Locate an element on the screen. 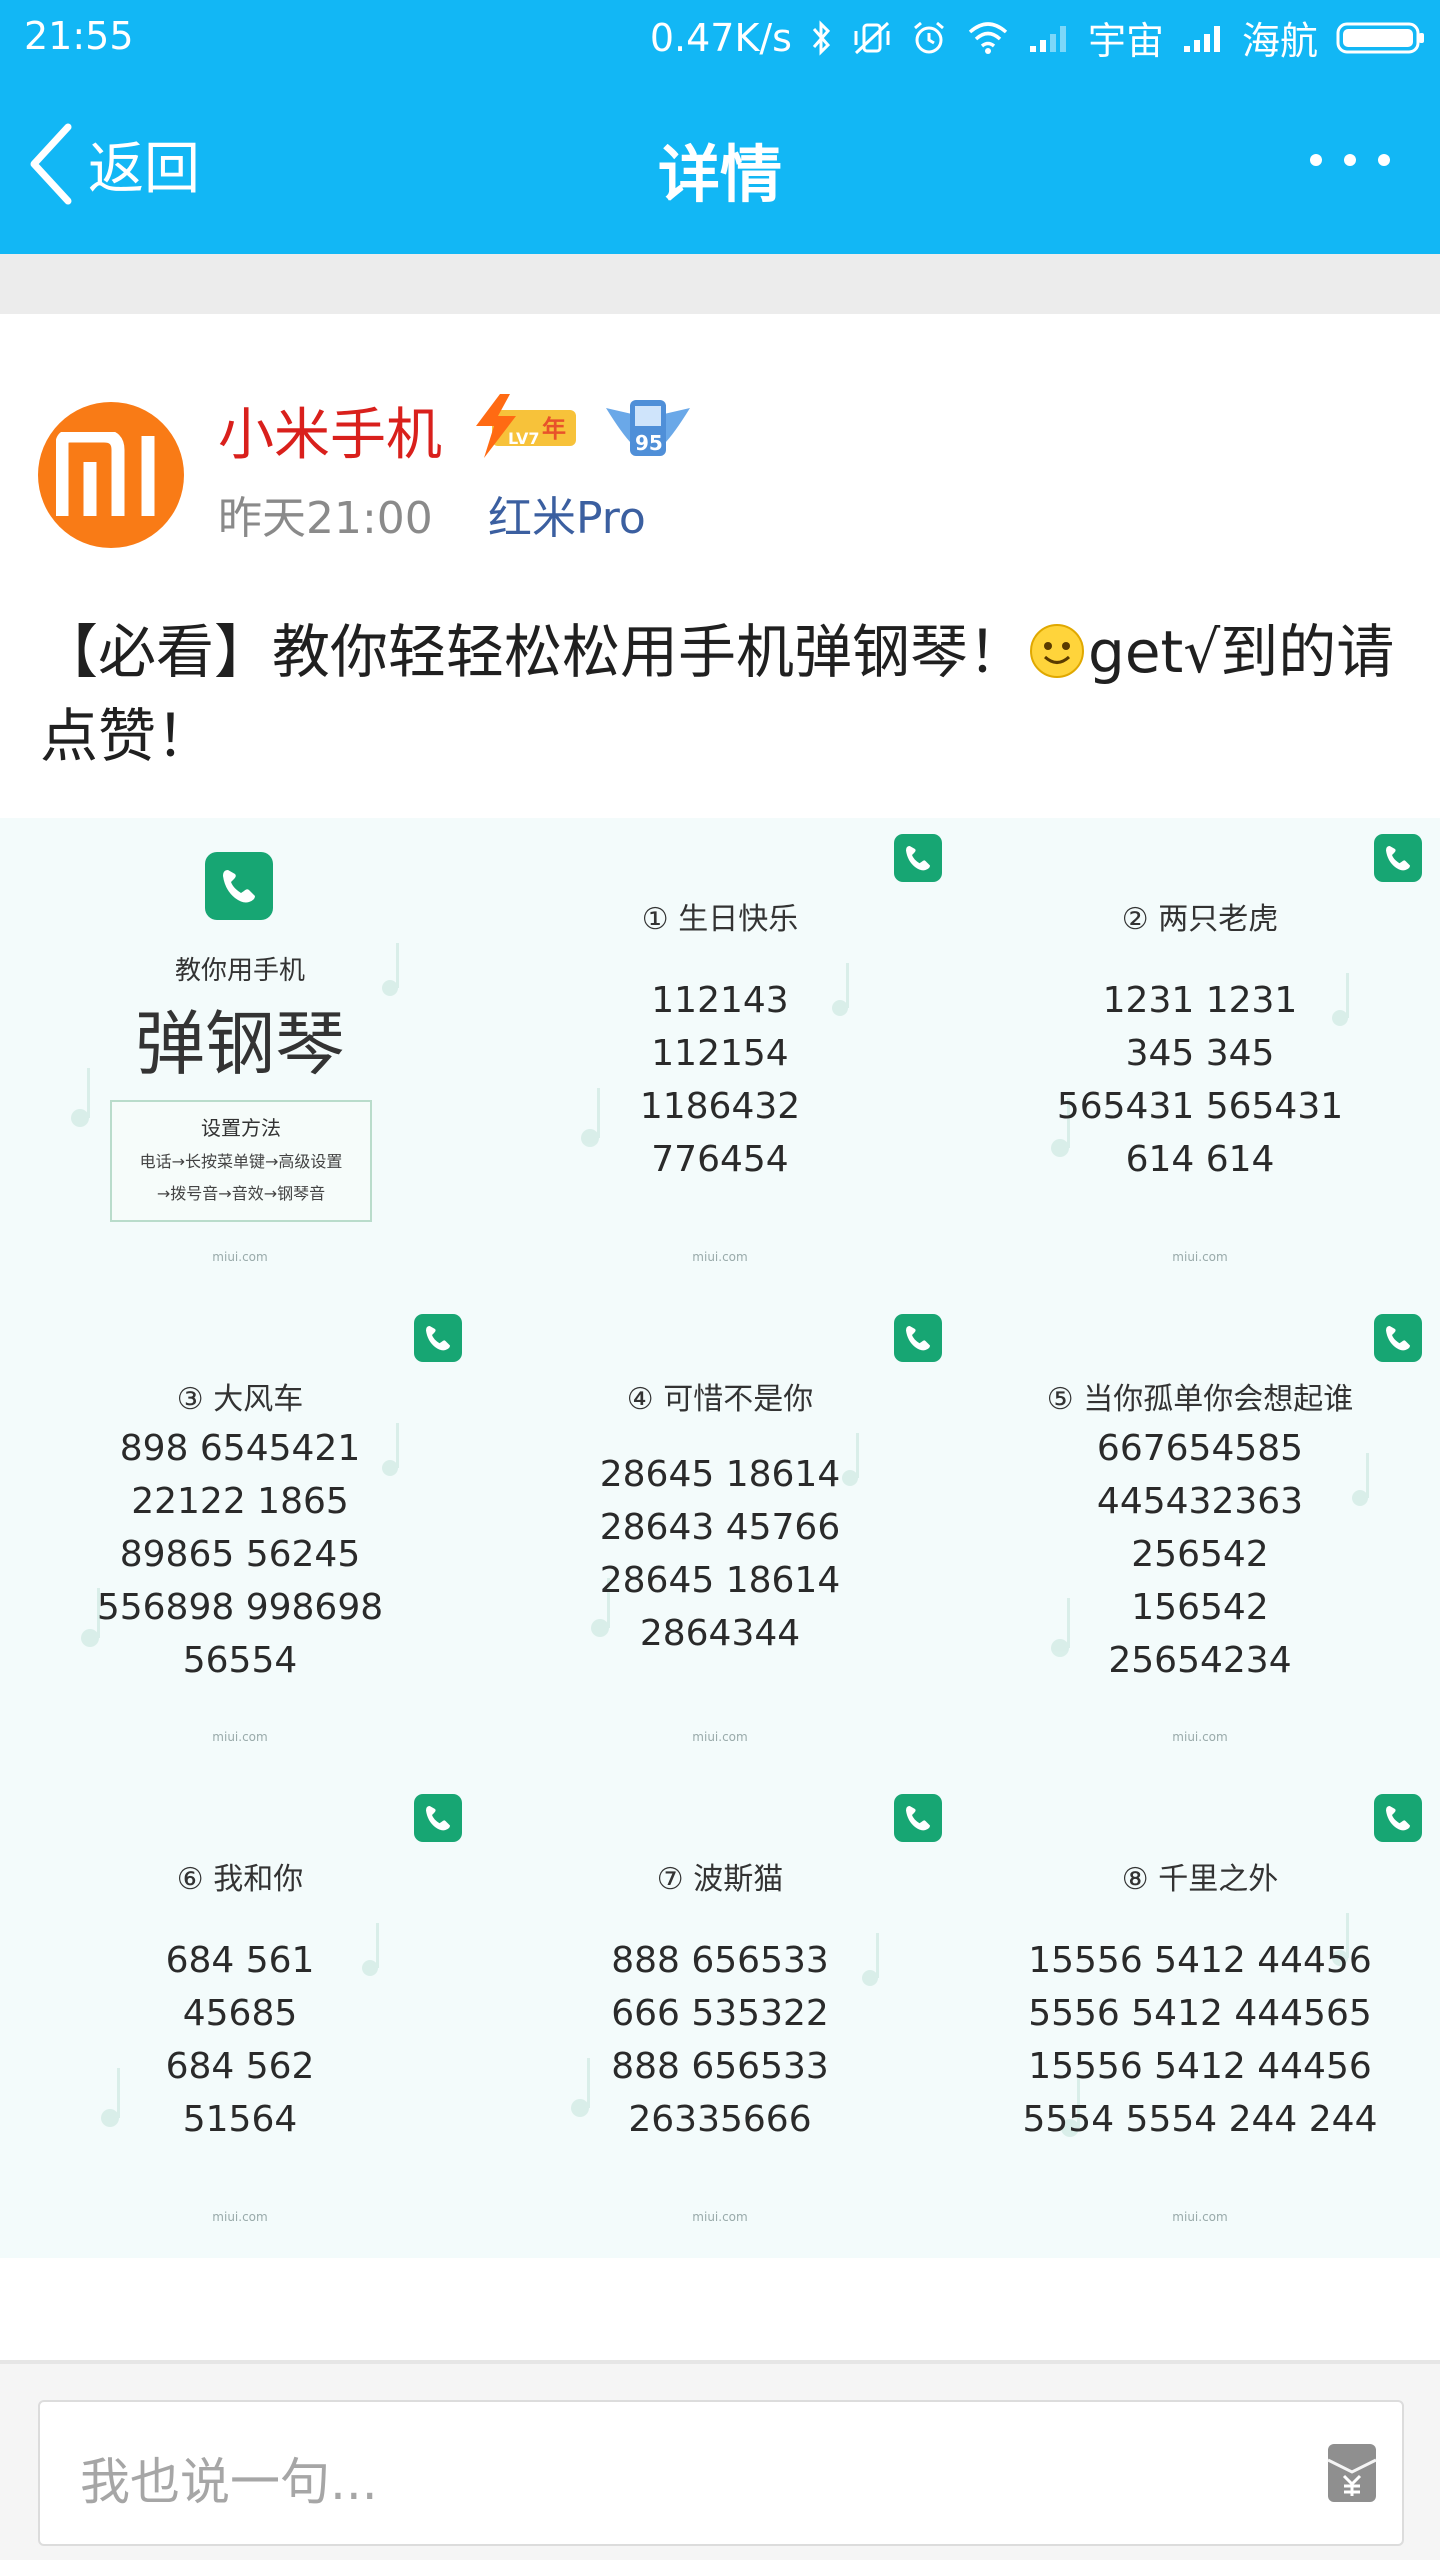 The width and height of the screenshot is (1440, 2560). song-notes-line: 112154 is located at coordinates (720, 1053).